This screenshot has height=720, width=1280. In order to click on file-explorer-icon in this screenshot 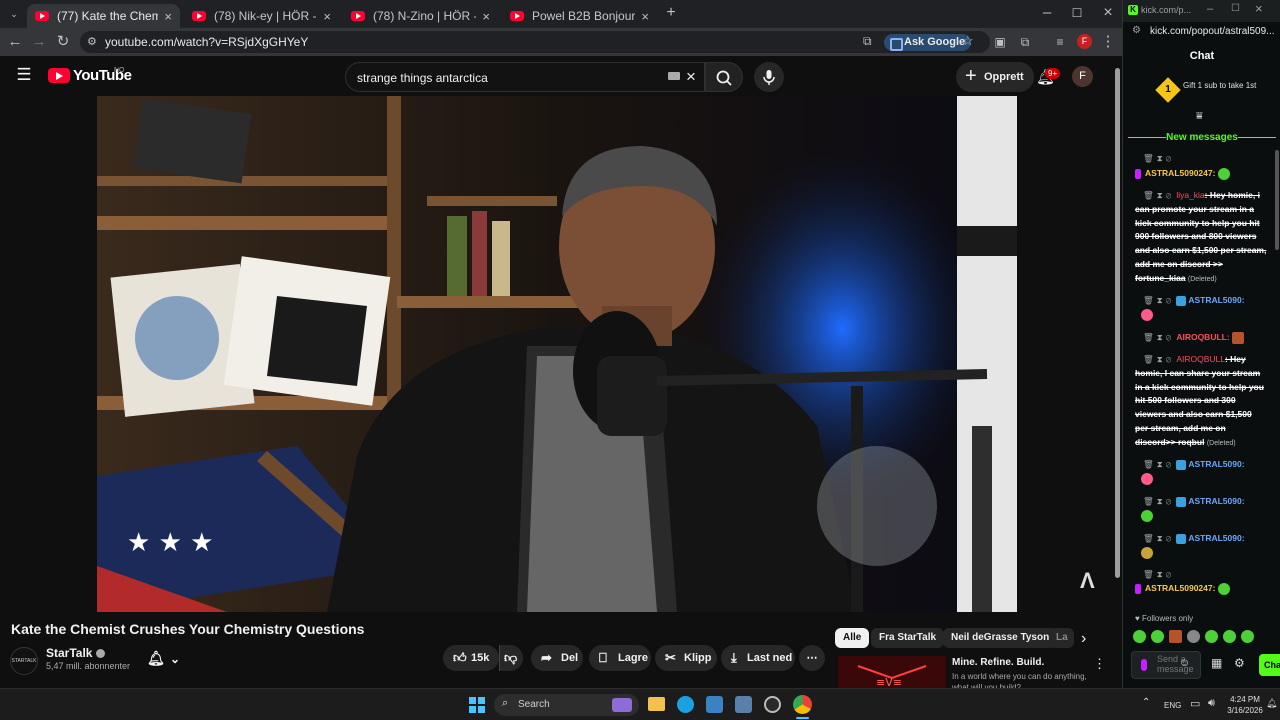, I will do `click(656, 704)`.